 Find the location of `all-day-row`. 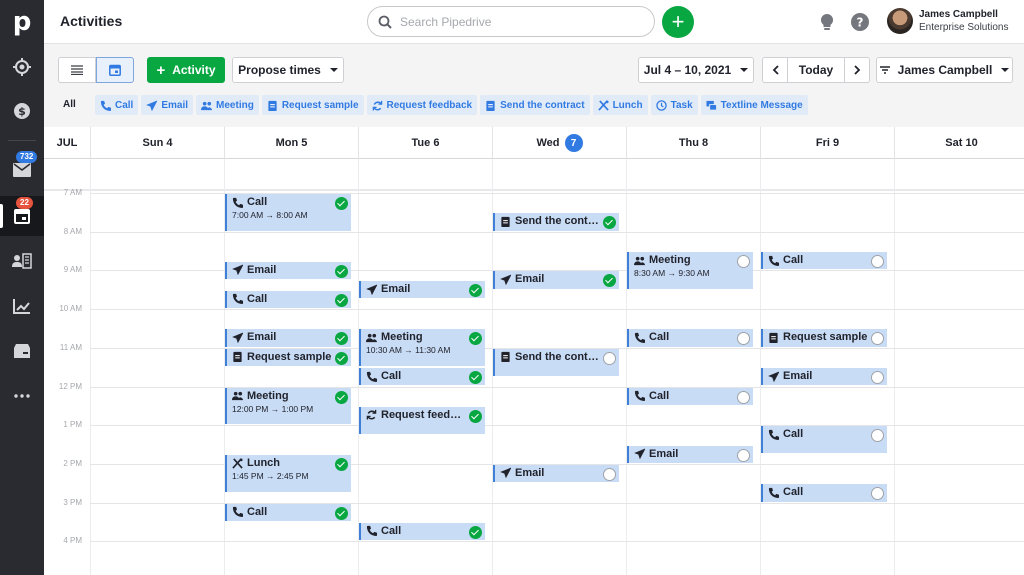

all-day-row is located at coordinates (534, 175).